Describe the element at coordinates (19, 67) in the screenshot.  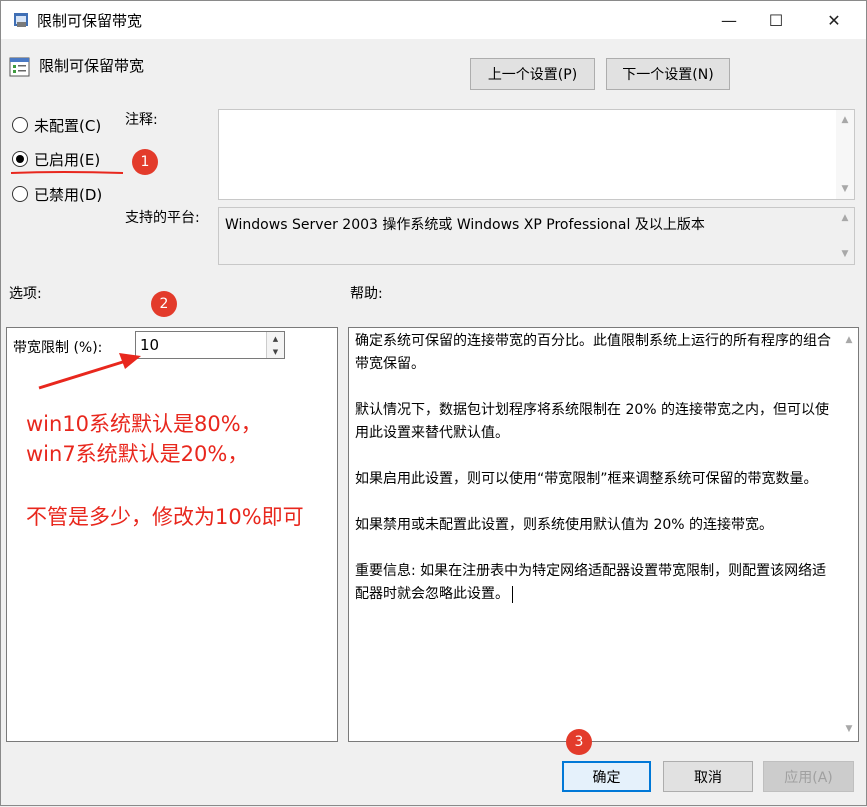
I see `policy-setting-icon` at that location.